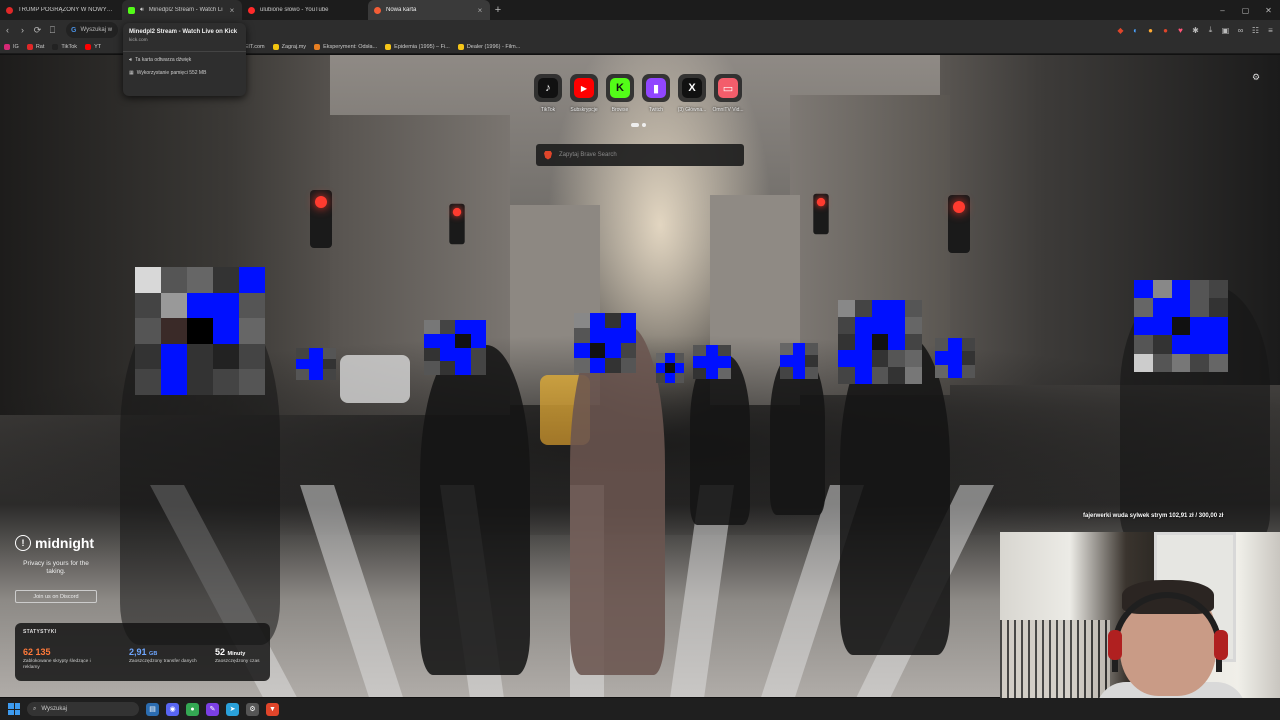 Image resolution: width=1280 pixels, height=720 pixels. What do you see at coordinates (635, 125) in the screenshot?
I see `pager-dot-active` at bounding box center [635, 125].